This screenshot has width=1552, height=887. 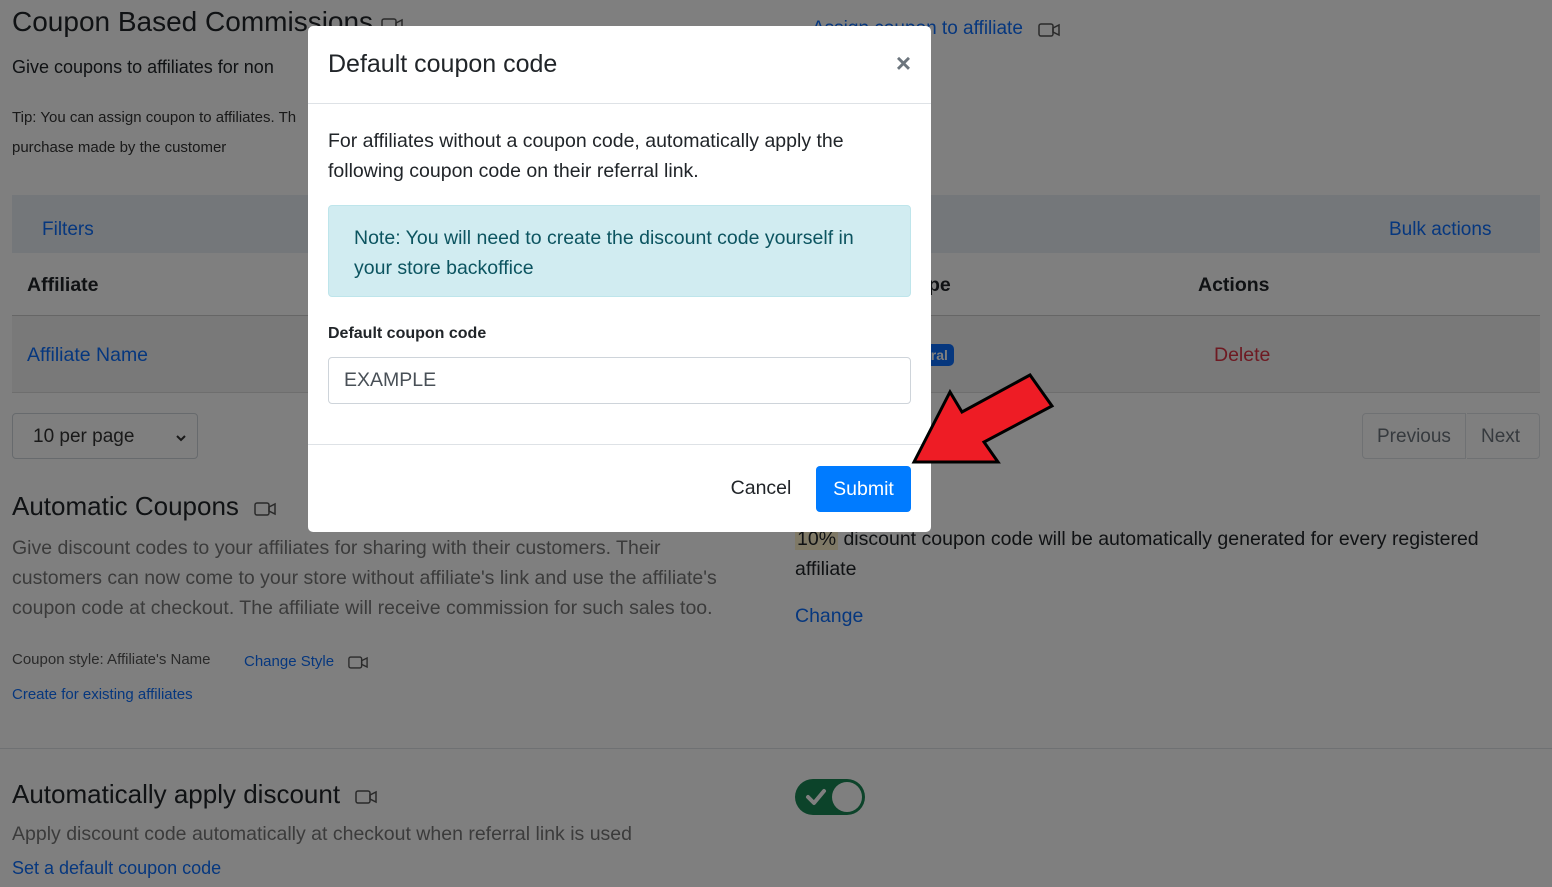 What do you see at coordinates (619, 380) in the screenshot?
I see `coupon-code-input` at bounding box center [619, 380].